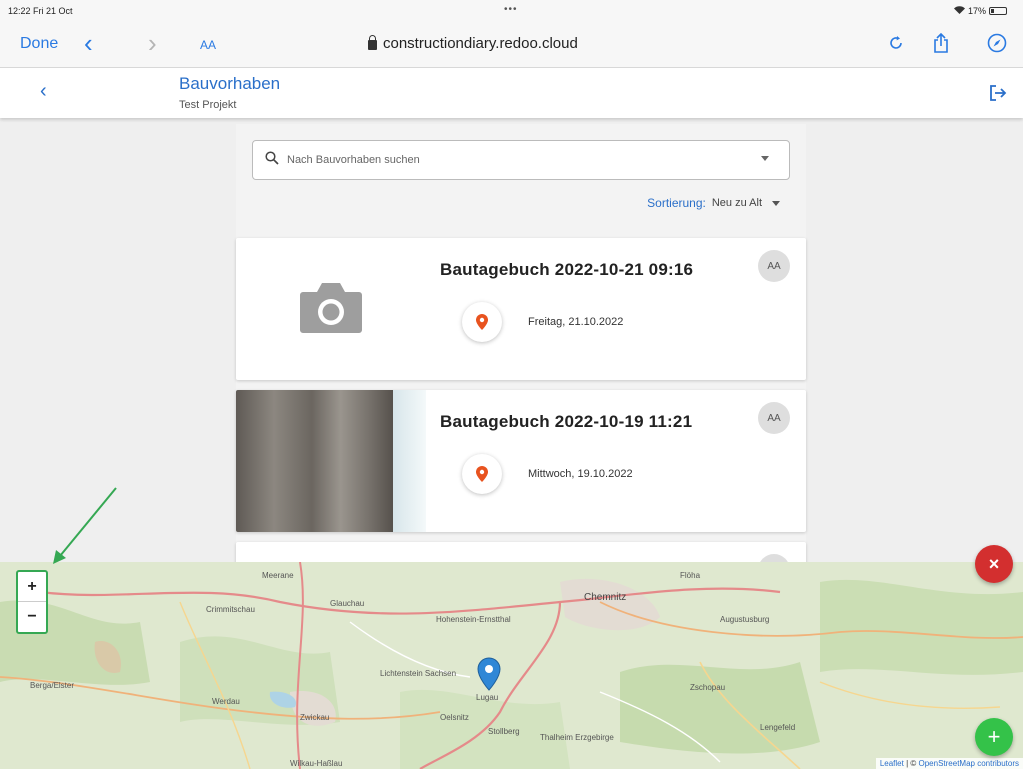 The height and width of the screenshot is (769, 1023). I want to click on plus-icon: +, so click(994, 736).